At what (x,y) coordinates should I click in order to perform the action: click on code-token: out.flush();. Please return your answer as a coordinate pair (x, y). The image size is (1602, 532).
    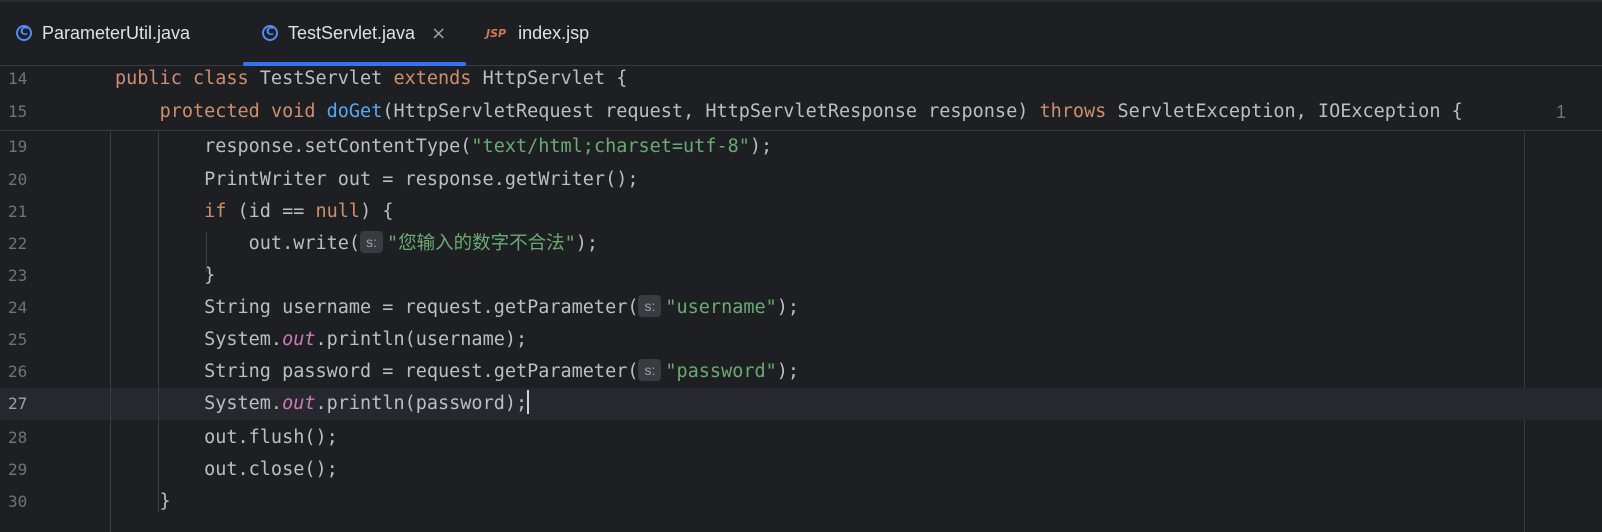
    Looking at the image, I should click on (226, 437).